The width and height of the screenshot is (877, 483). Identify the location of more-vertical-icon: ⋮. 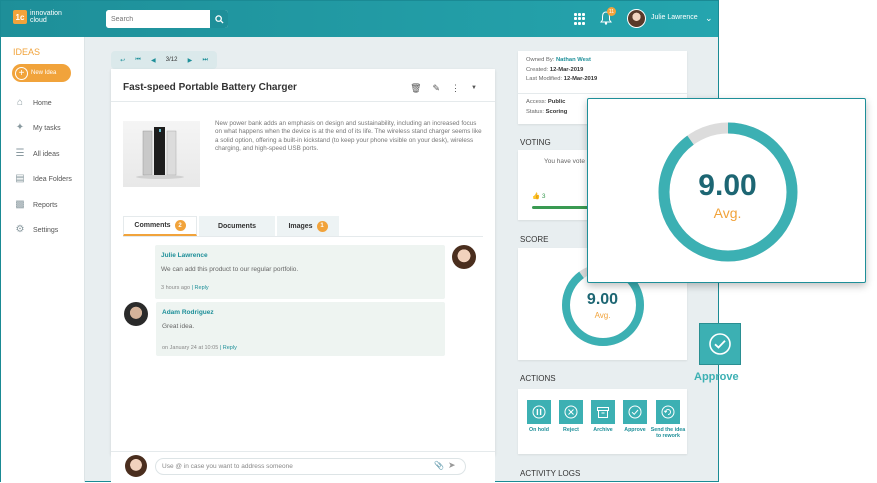
(455, 88).